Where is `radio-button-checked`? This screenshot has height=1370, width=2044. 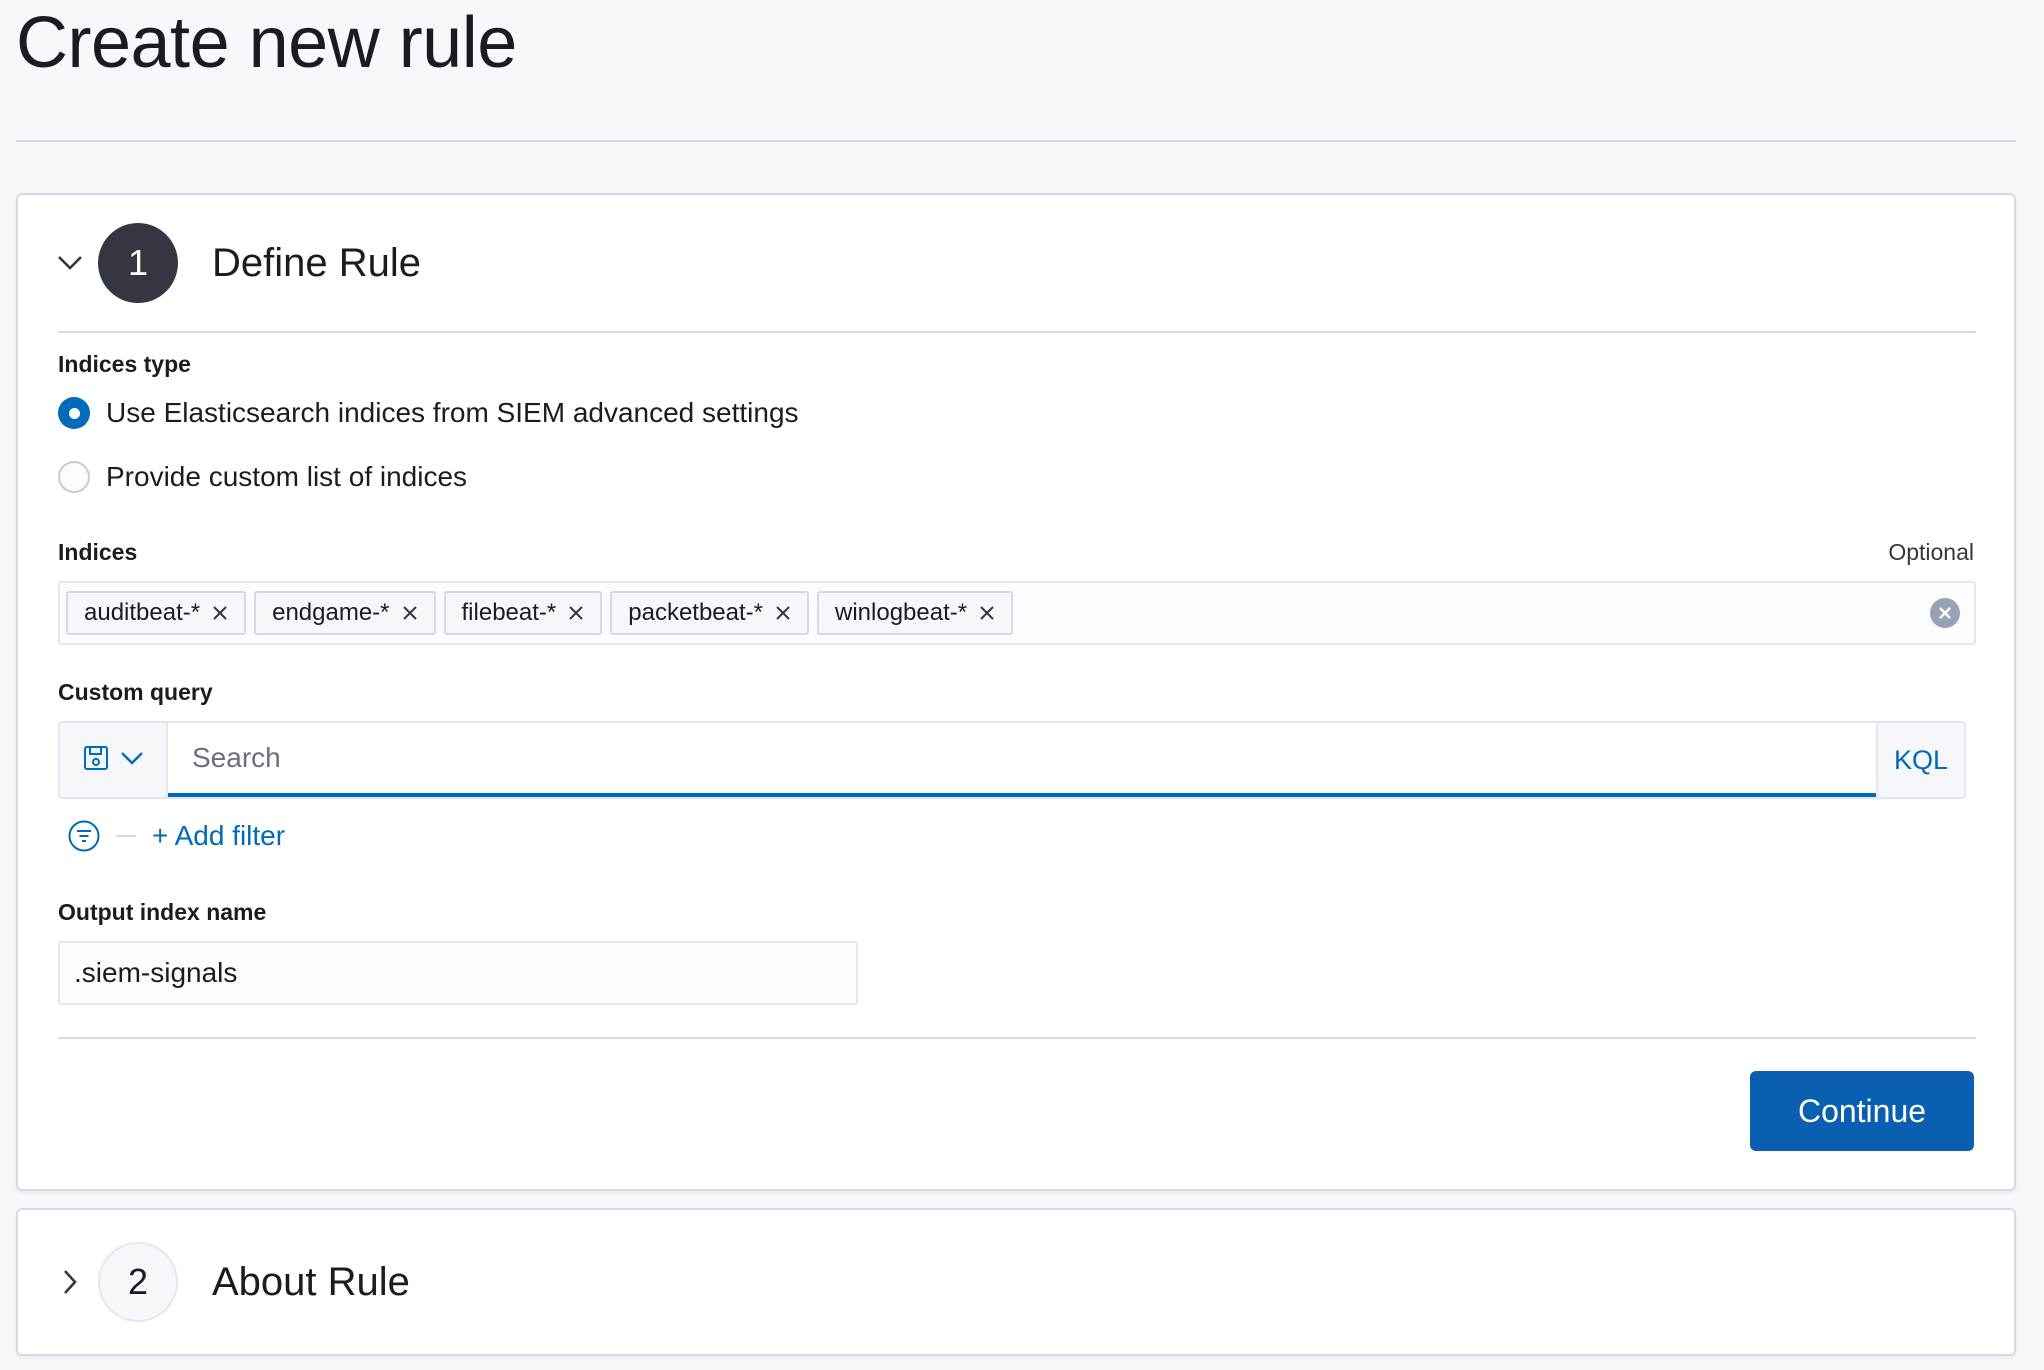 radio-button-checked is located at coordinates (74, 413).